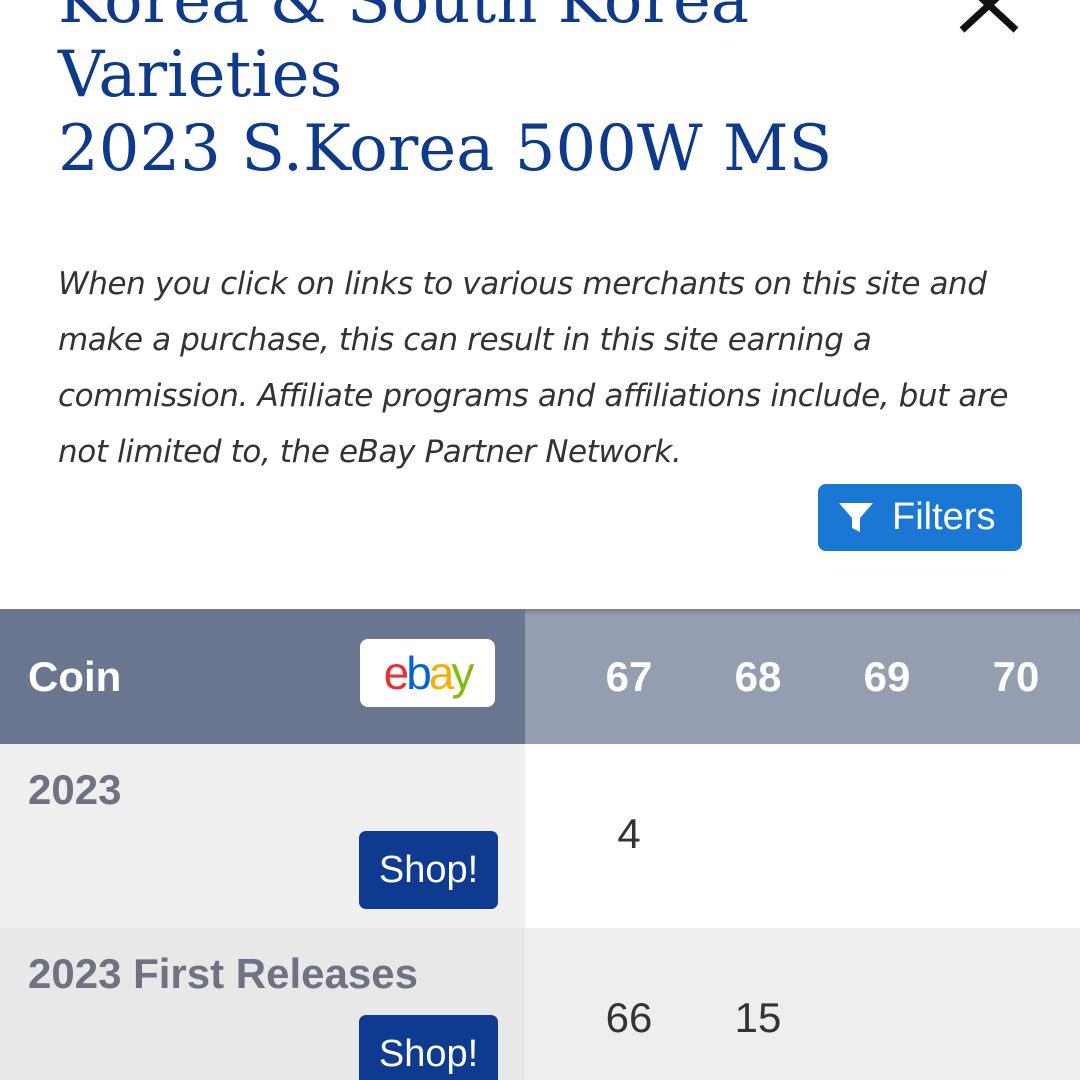  Describe the element at coordinates (758, 677) in the screenshot. I see `grade-header-68: 68` at that location.